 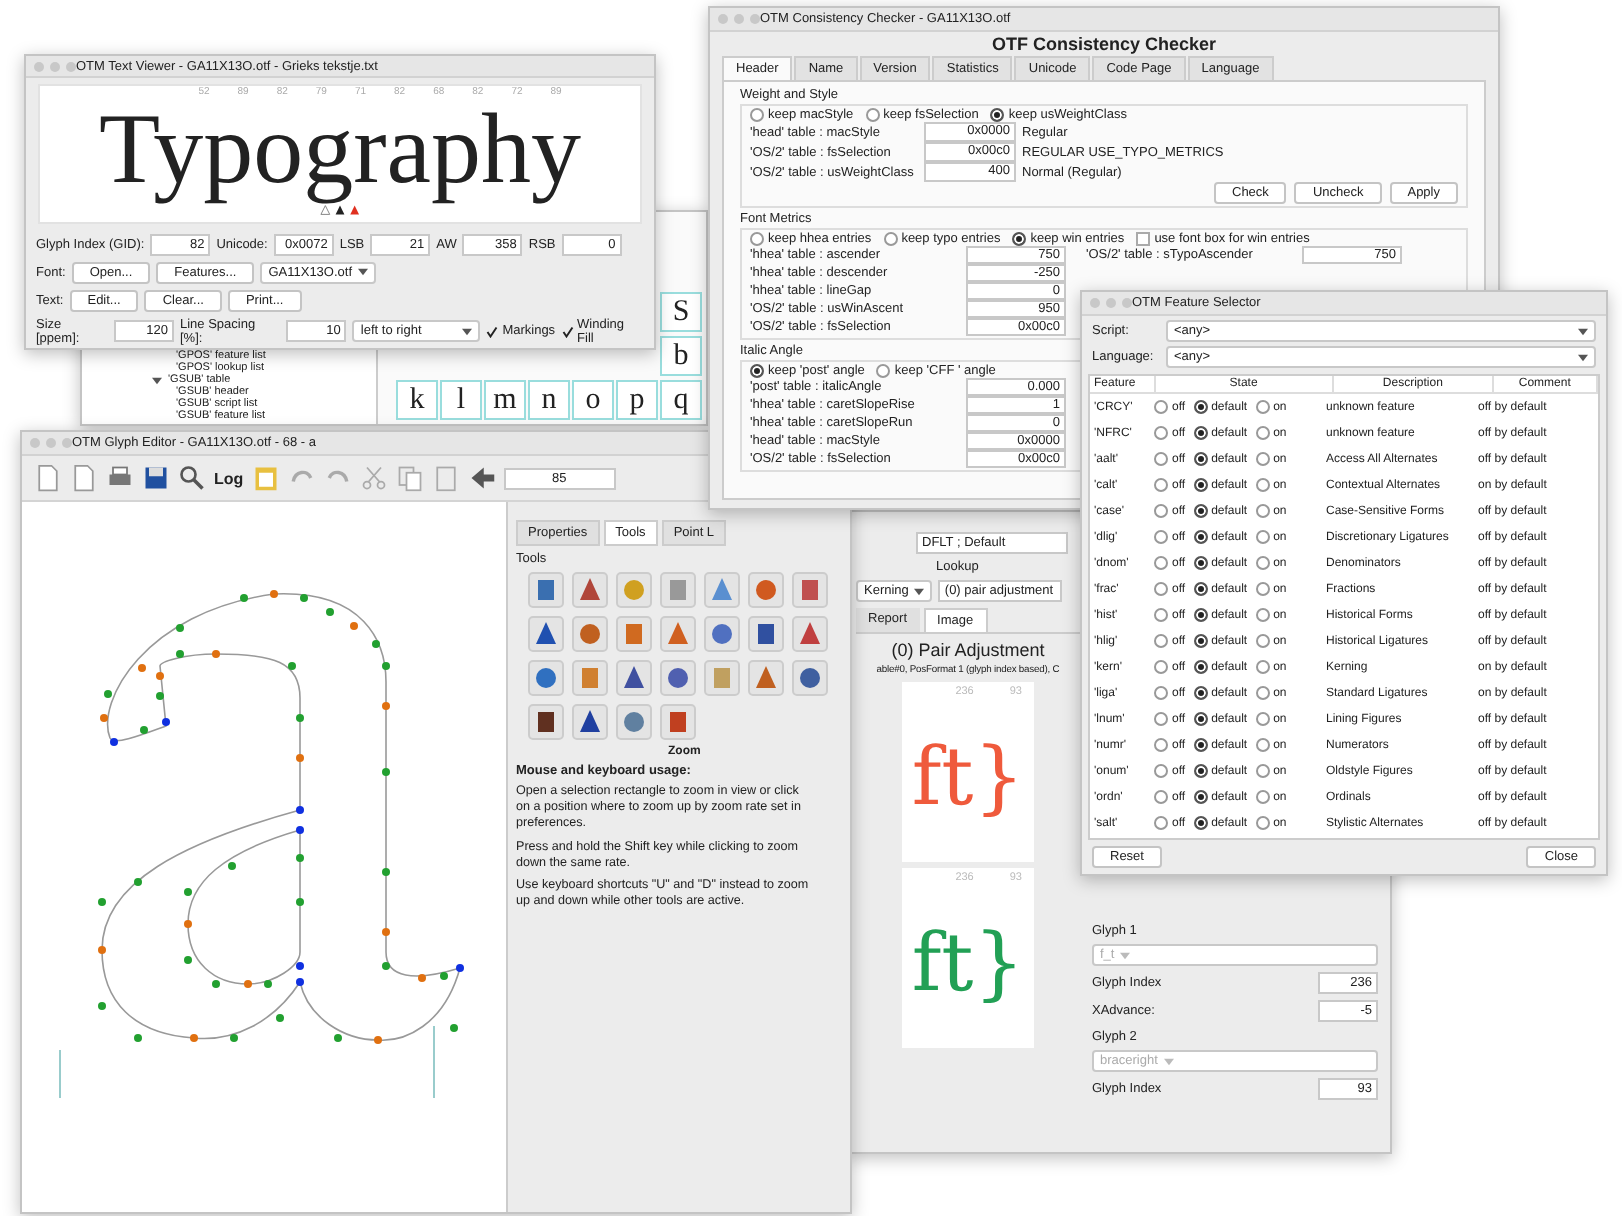 What do you see at coordinates (481, 478) in the screenshot?
I see `left-arrow-icon` at bounding box center [481, 478].